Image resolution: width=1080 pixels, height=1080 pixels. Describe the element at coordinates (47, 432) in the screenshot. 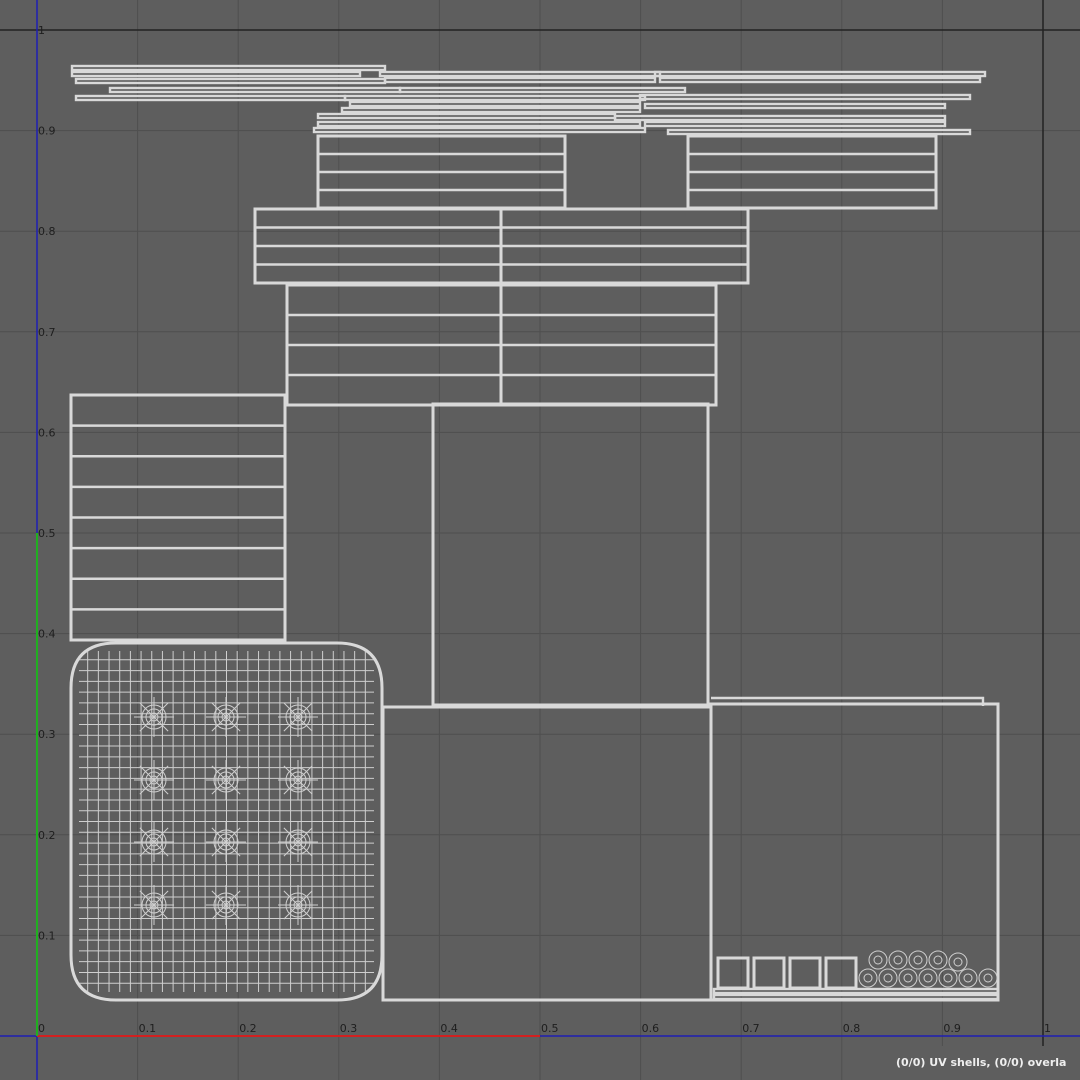

I see `v-tick-label: 0.6` at that location.